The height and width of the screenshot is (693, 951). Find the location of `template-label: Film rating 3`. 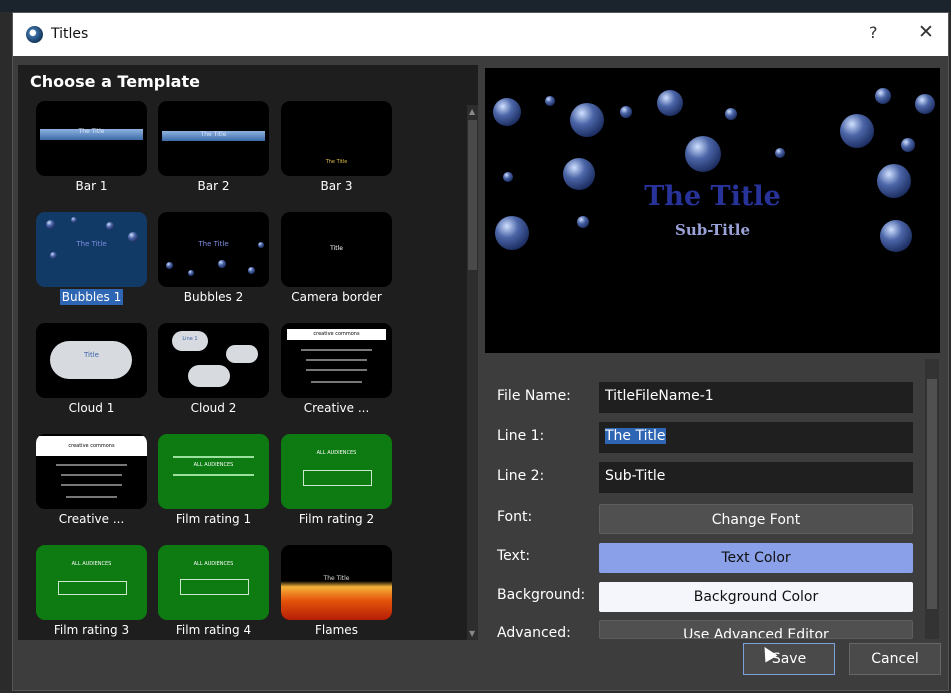

template-label: Film rating 3 is located at coordinates (91, 630).